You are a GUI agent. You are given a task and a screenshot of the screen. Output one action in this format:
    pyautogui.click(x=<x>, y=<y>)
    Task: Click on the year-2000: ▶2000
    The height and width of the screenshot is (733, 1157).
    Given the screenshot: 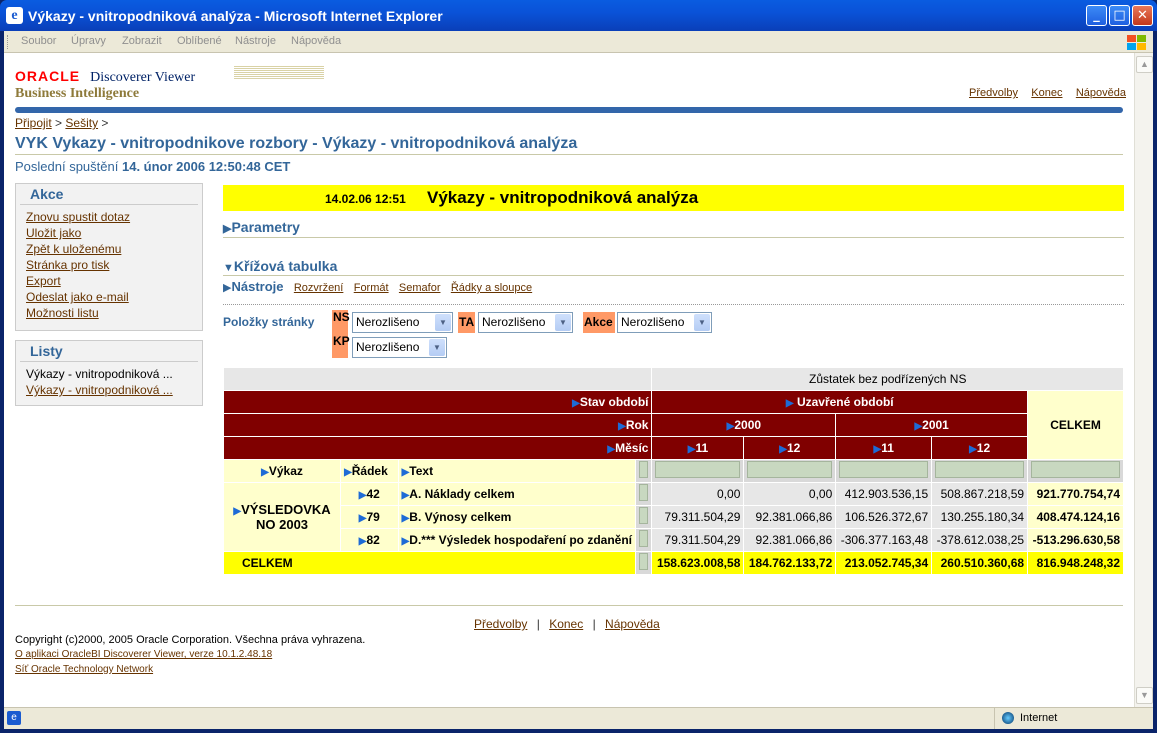 What is the action you would take?
    pyautogui.click(x=744, y=425)
    